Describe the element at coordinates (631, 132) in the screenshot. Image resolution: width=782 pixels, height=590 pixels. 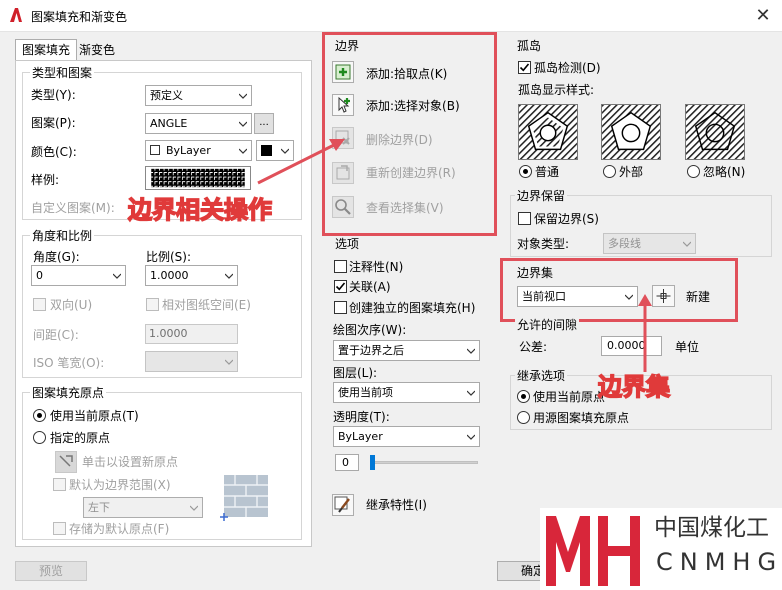
I see `island-outer-preview` at that location.